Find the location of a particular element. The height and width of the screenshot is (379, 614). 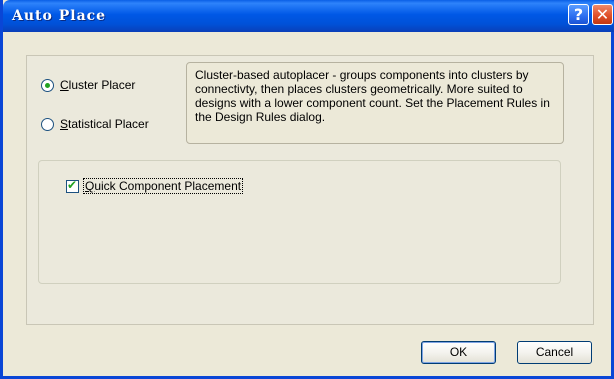

help-icon: ? is located at coordinates (578, 14).